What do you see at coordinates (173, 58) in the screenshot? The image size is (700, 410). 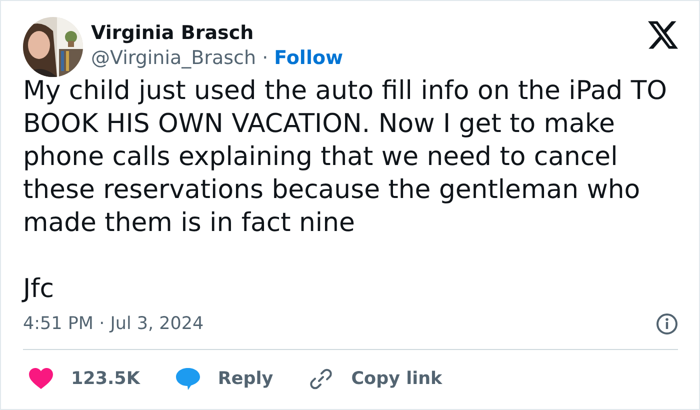 I see `author-handle: @Virginia_Brasch` at bounding box center [173, 58].